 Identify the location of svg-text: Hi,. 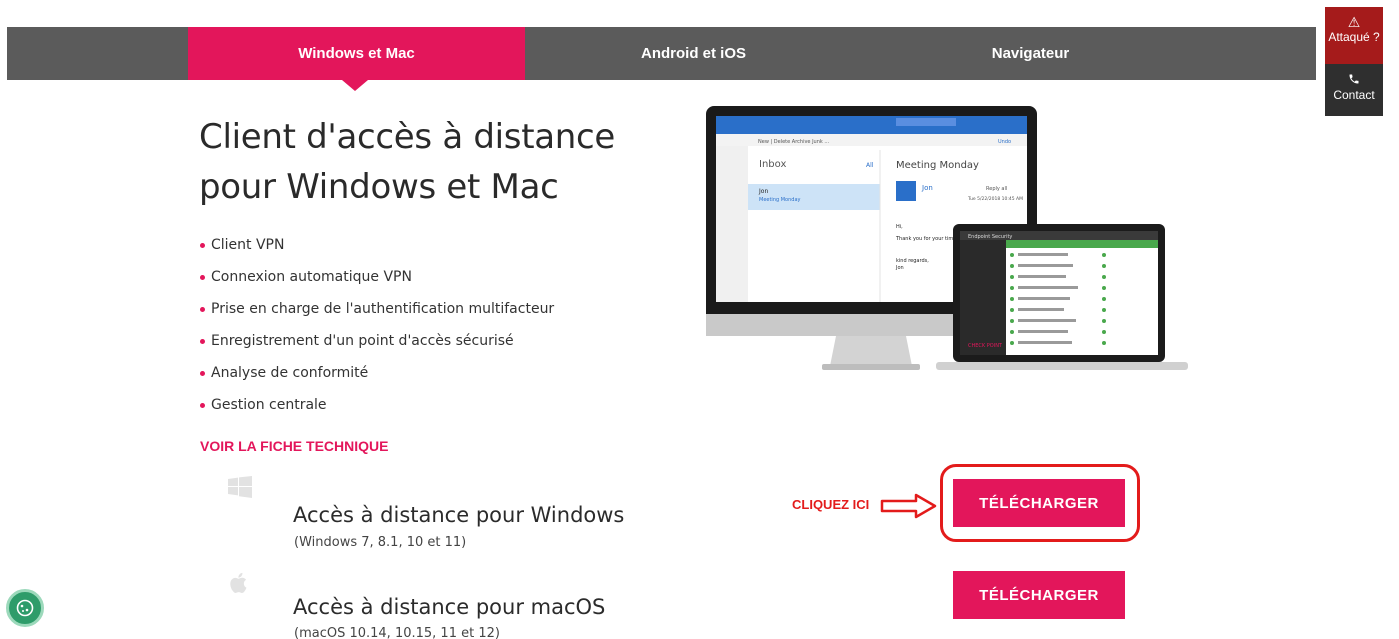
(899, 227).